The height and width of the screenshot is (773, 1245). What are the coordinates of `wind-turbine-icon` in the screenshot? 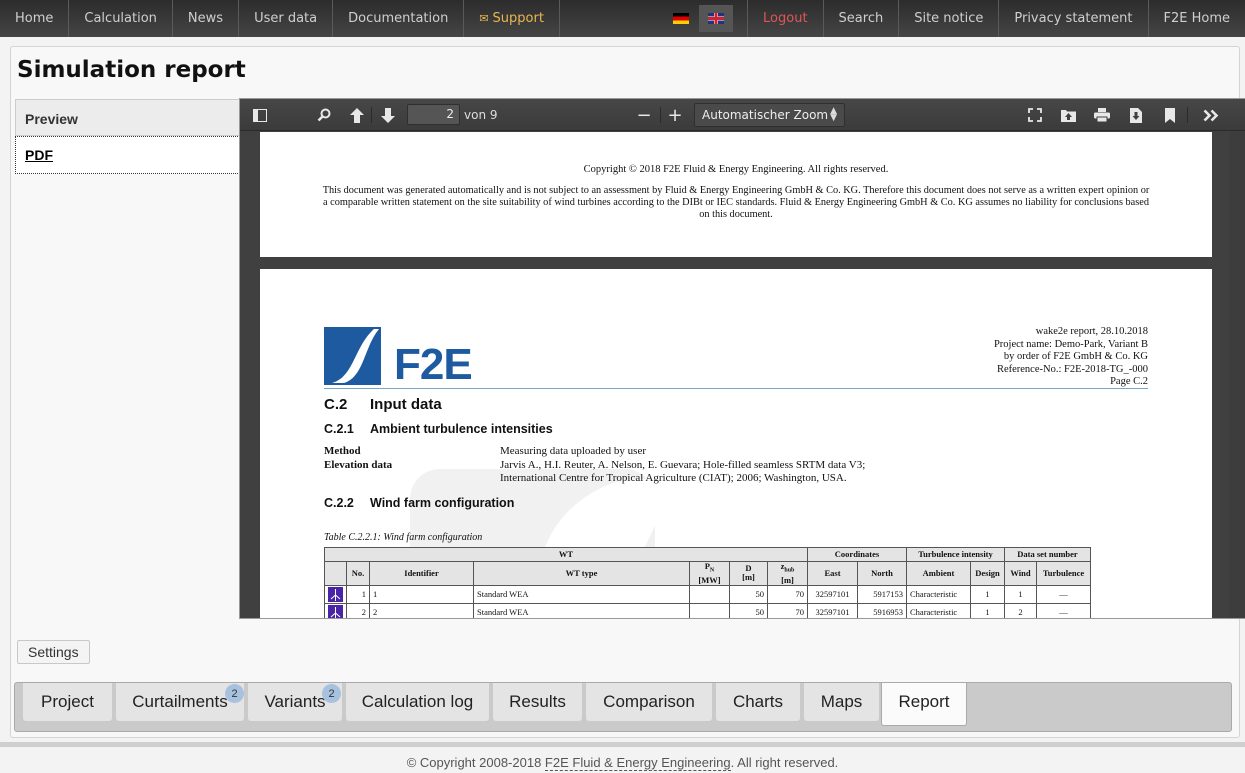 It's located at (335, 611).